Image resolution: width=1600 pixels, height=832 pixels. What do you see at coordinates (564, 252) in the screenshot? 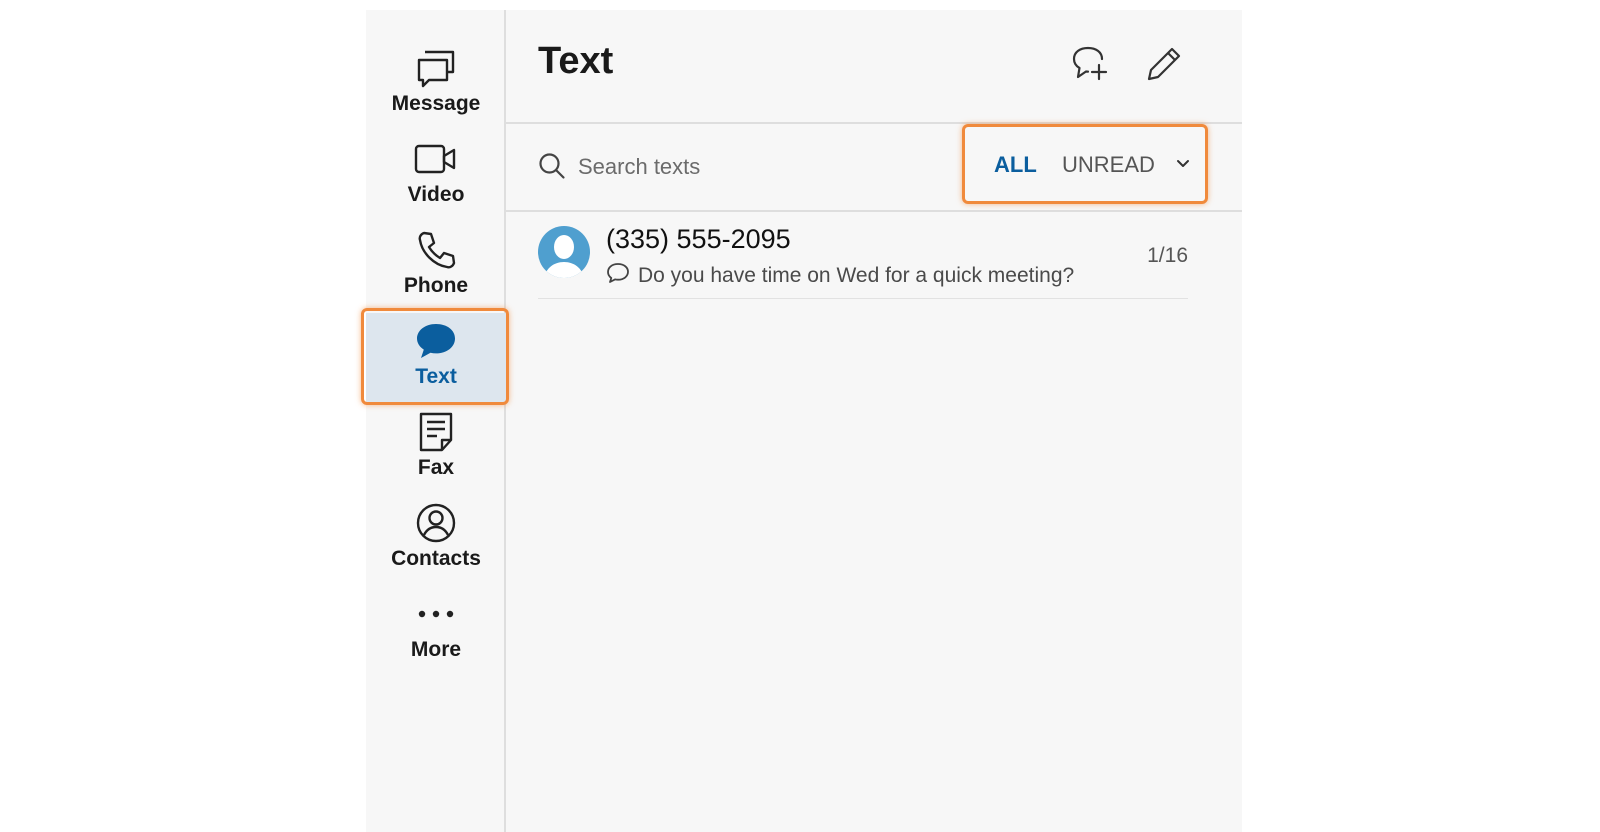
I see `avatar` at bounding box center [564, 252].